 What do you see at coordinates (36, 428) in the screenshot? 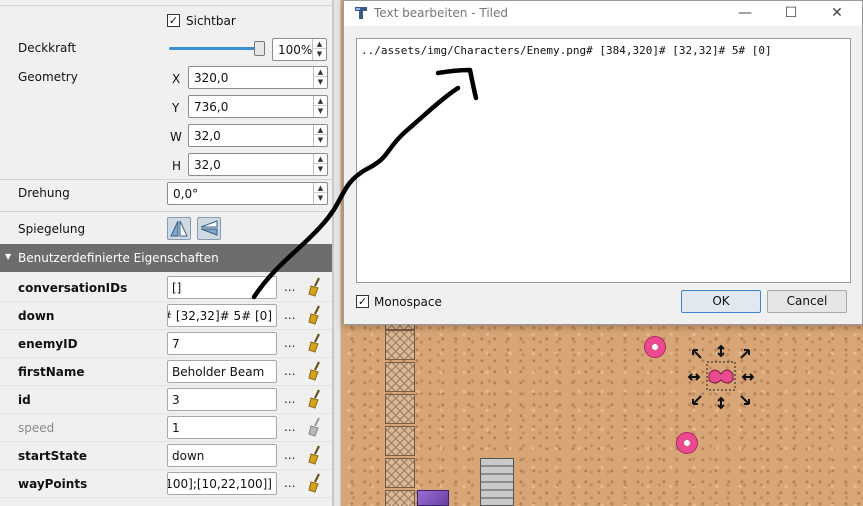
I see `property-name: speed` at bounding box center [36, 428].